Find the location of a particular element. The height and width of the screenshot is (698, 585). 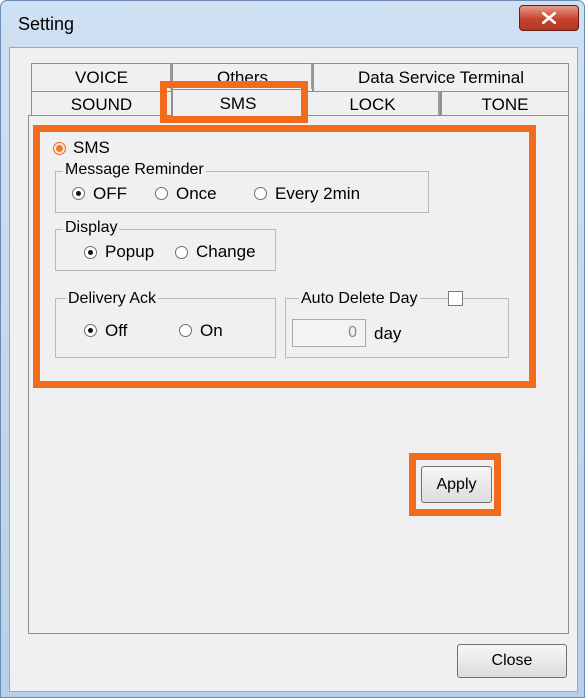

tab-label: VOICE is located at coordinates (101, 77).